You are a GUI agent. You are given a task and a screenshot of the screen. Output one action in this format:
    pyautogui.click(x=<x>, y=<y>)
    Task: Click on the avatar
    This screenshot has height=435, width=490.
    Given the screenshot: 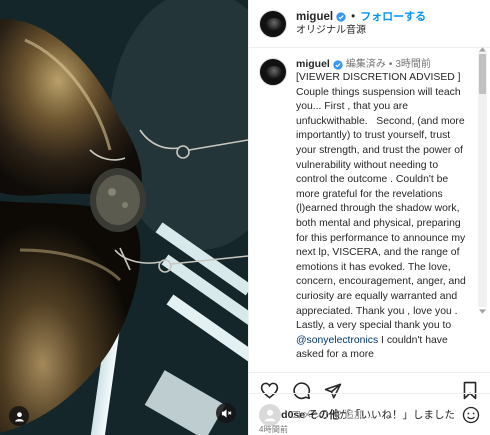 What is the action you would take?
    pyautogui.click(x=273, y=23)
    